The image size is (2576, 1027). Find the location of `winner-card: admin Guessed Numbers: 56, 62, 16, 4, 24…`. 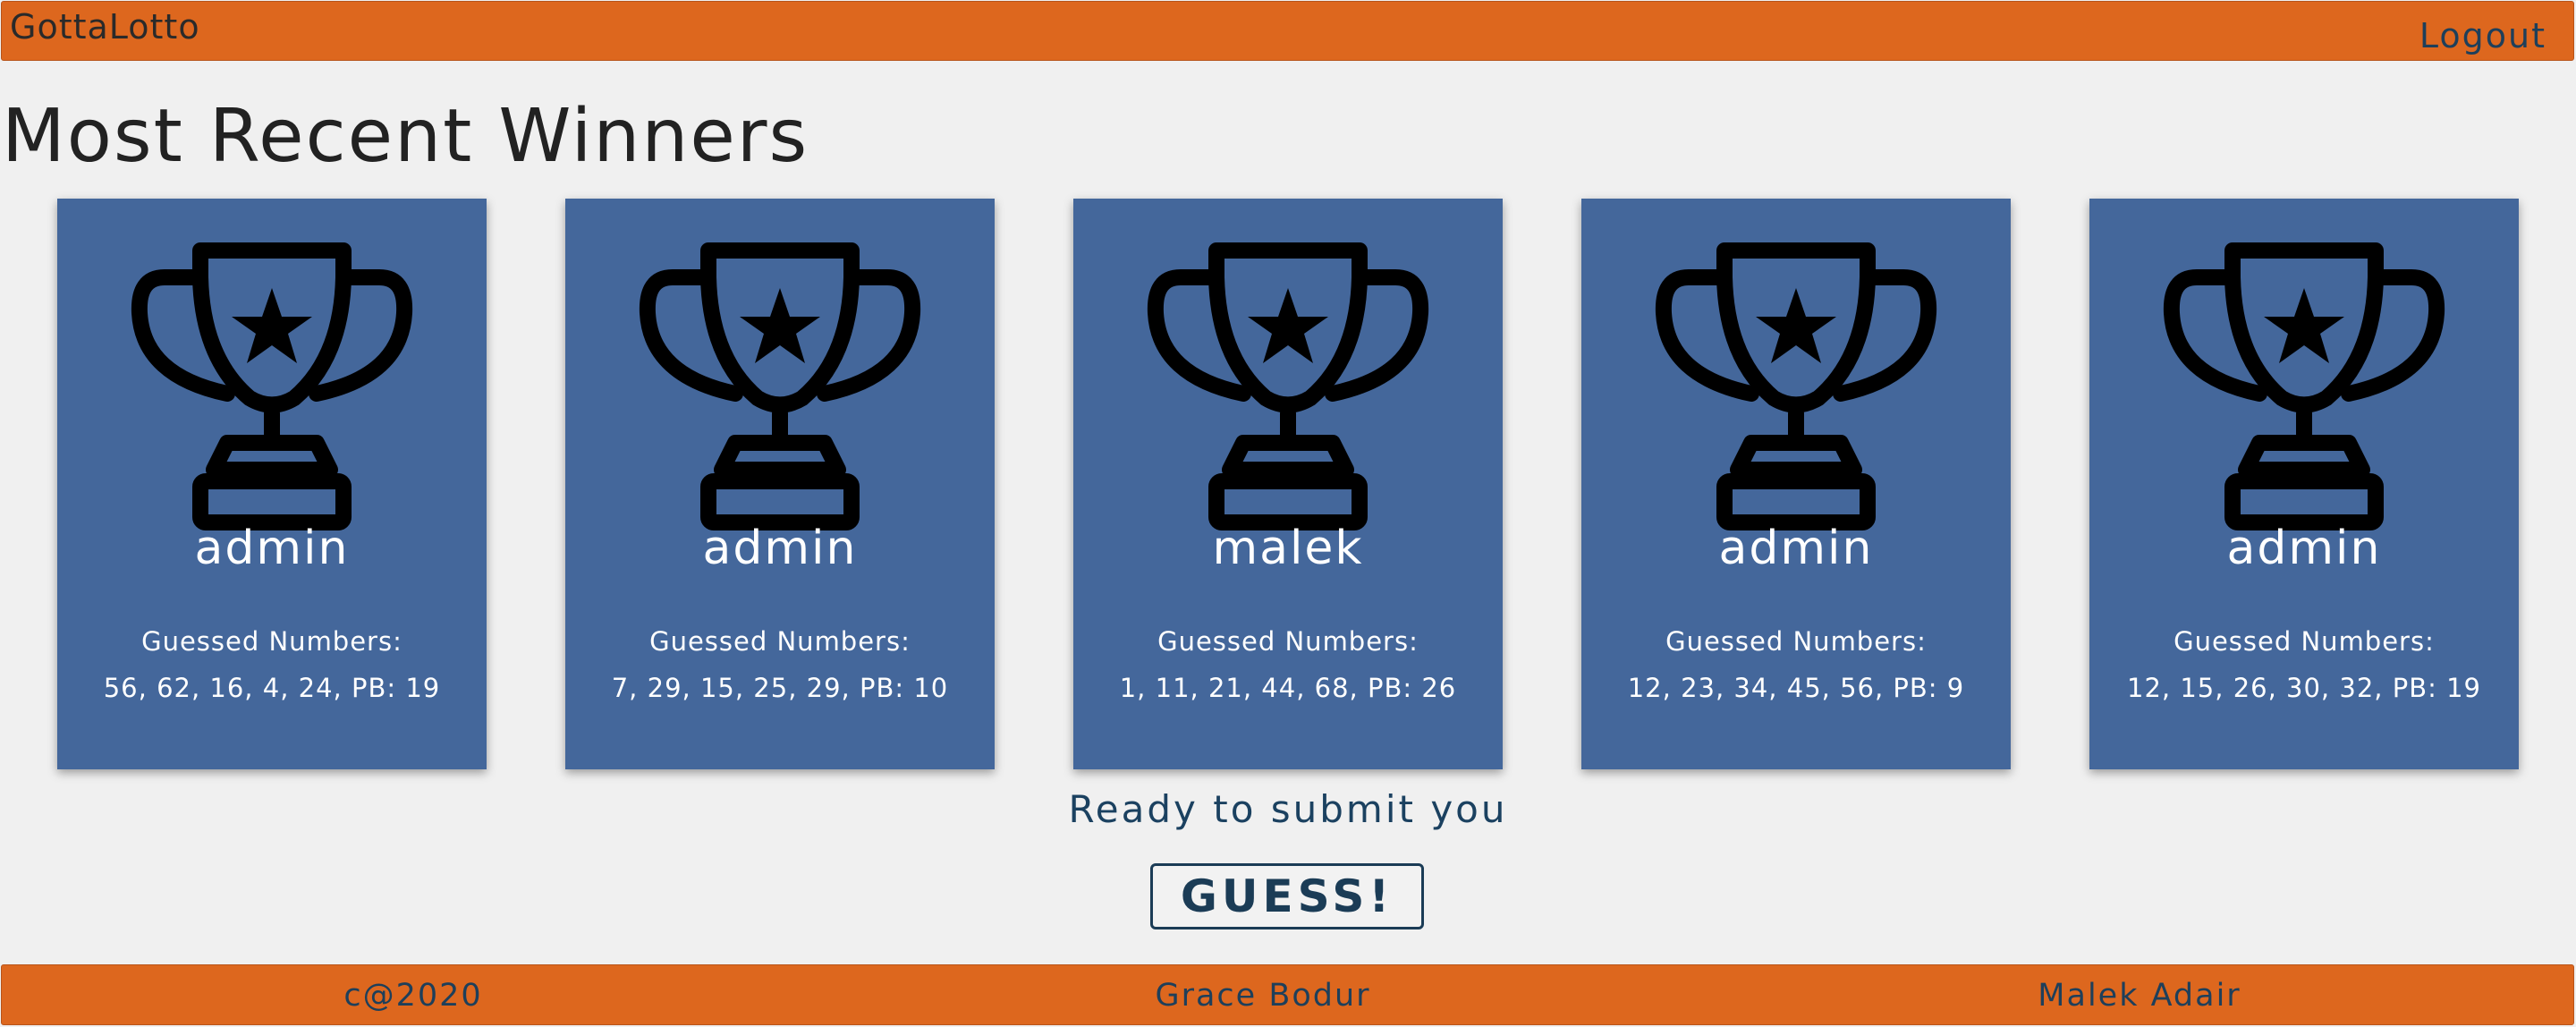

winner-card: admin Guessed Numbers: 56, 62, 16, 4, 24… is located at coordinates (272, 484).